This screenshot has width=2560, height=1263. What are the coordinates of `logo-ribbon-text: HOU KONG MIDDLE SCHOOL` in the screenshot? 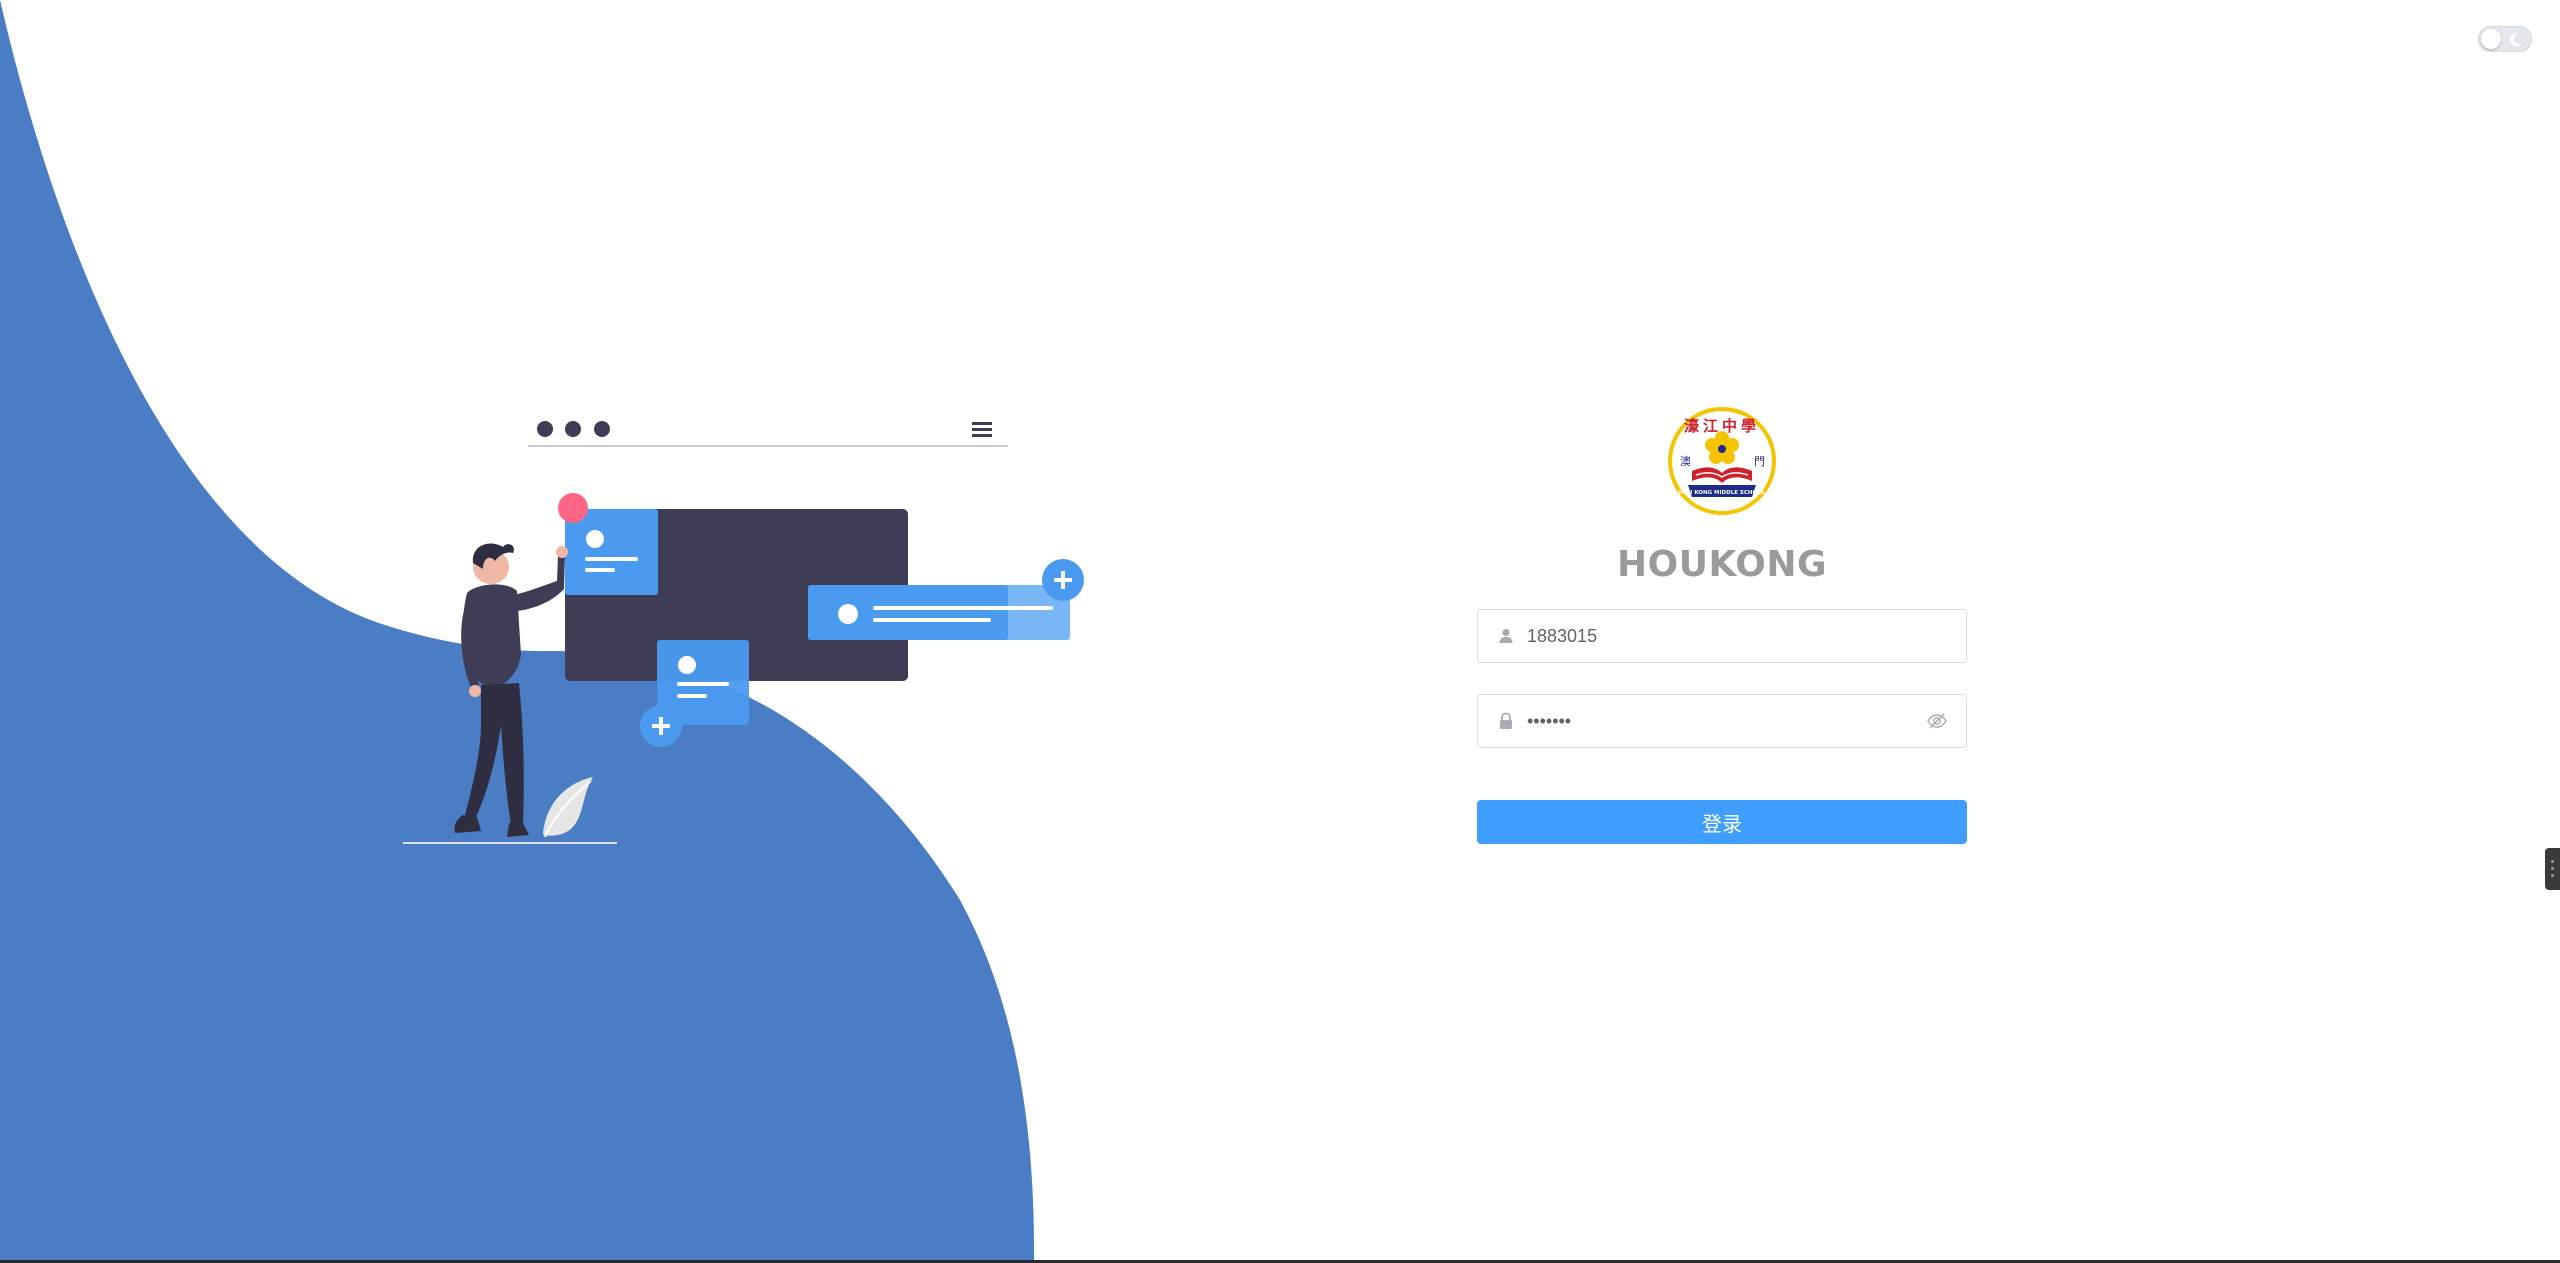 It's located at (1722, 493).